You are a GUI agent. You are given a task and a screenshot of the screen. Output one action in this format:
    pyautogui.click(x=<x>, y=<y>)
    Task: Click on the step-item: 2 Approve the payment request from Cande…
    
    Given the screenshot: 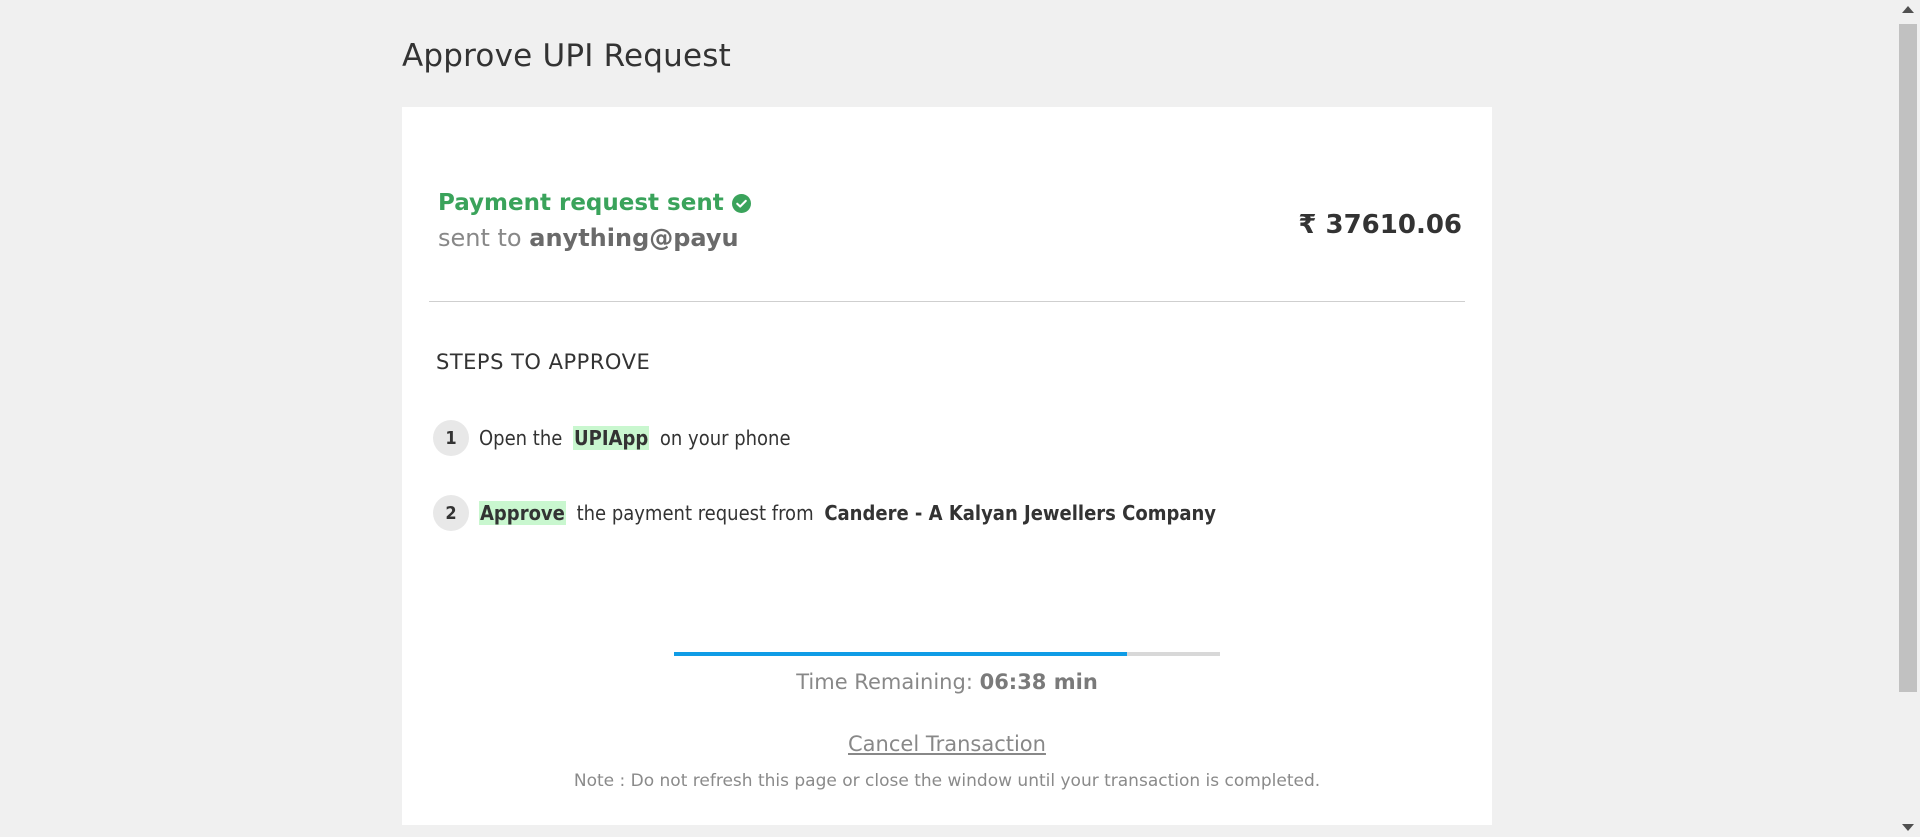 What is the action you would take?
    pyautogui.click(x=824, y=513)
    